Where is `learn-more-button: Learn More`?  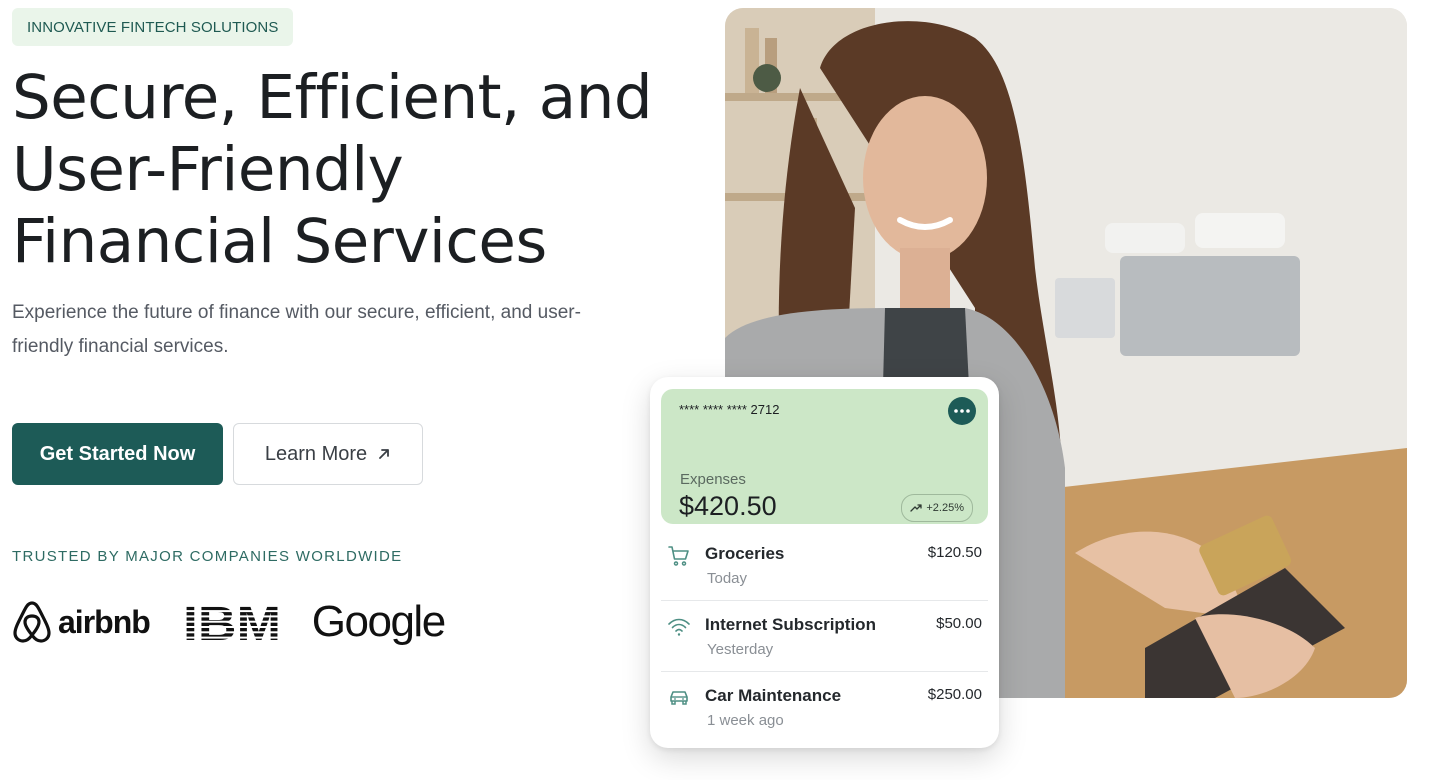
learn-more-button: Learn More is located at coordinates (328, 454).